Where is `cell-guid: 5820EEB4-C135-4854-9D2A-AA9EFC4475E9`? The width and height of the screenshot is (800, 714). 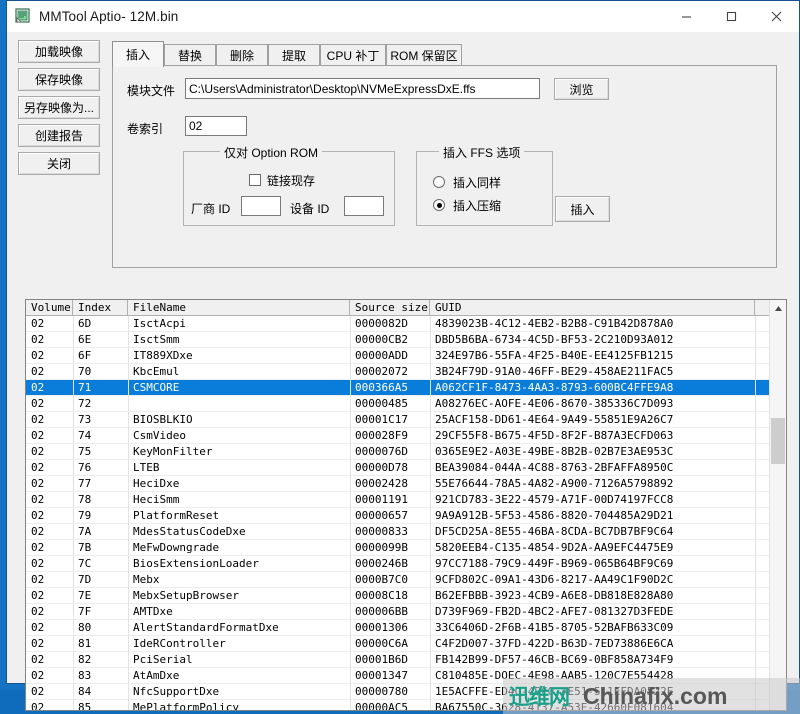
cell-guid: 5820EEB4-C135-4854-9D2A-AA9EFC4475E9 is located at coordinates (592, 547).